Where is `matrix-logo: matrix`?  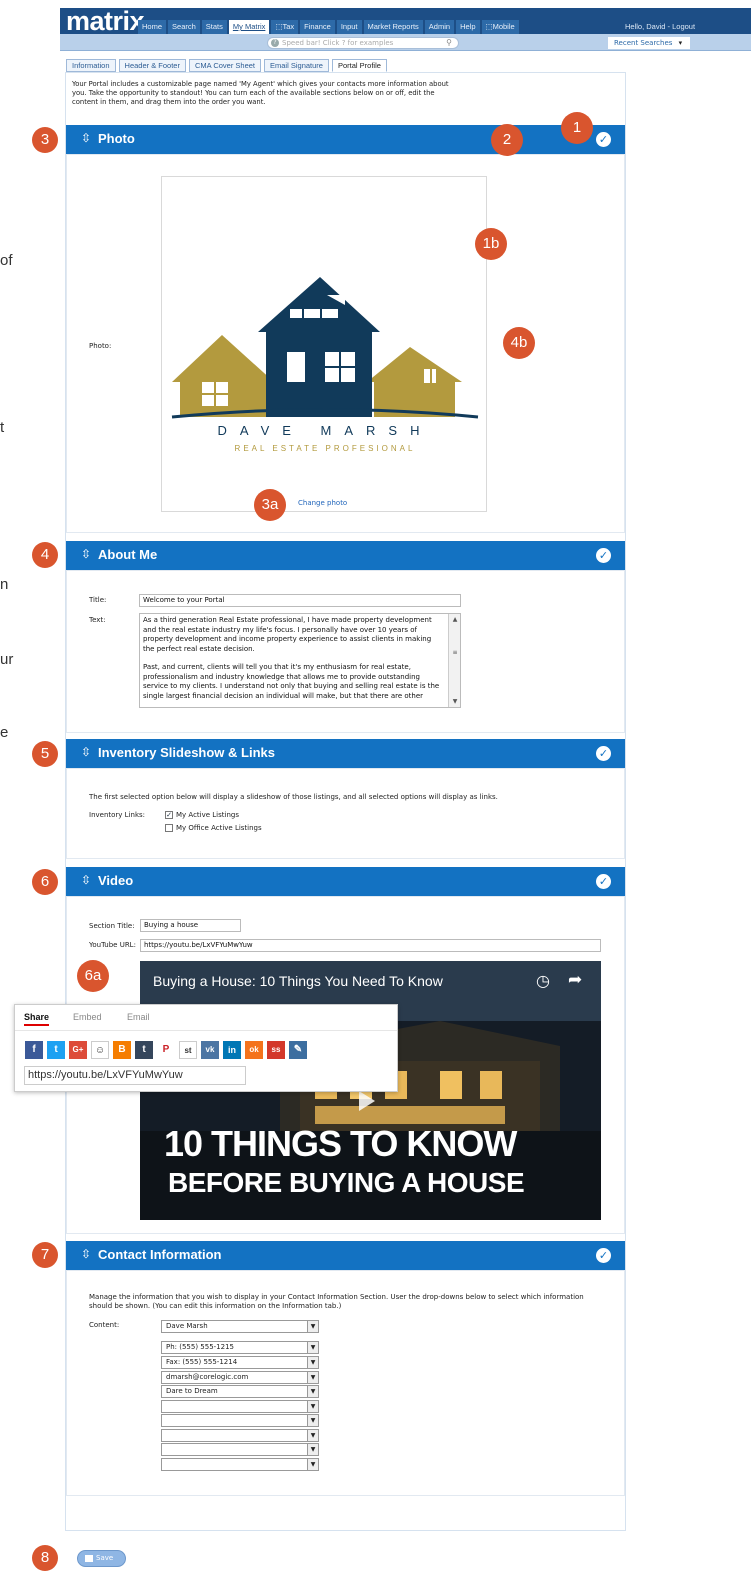 matrix-logo: matrix is located at coordinates (105, 21).